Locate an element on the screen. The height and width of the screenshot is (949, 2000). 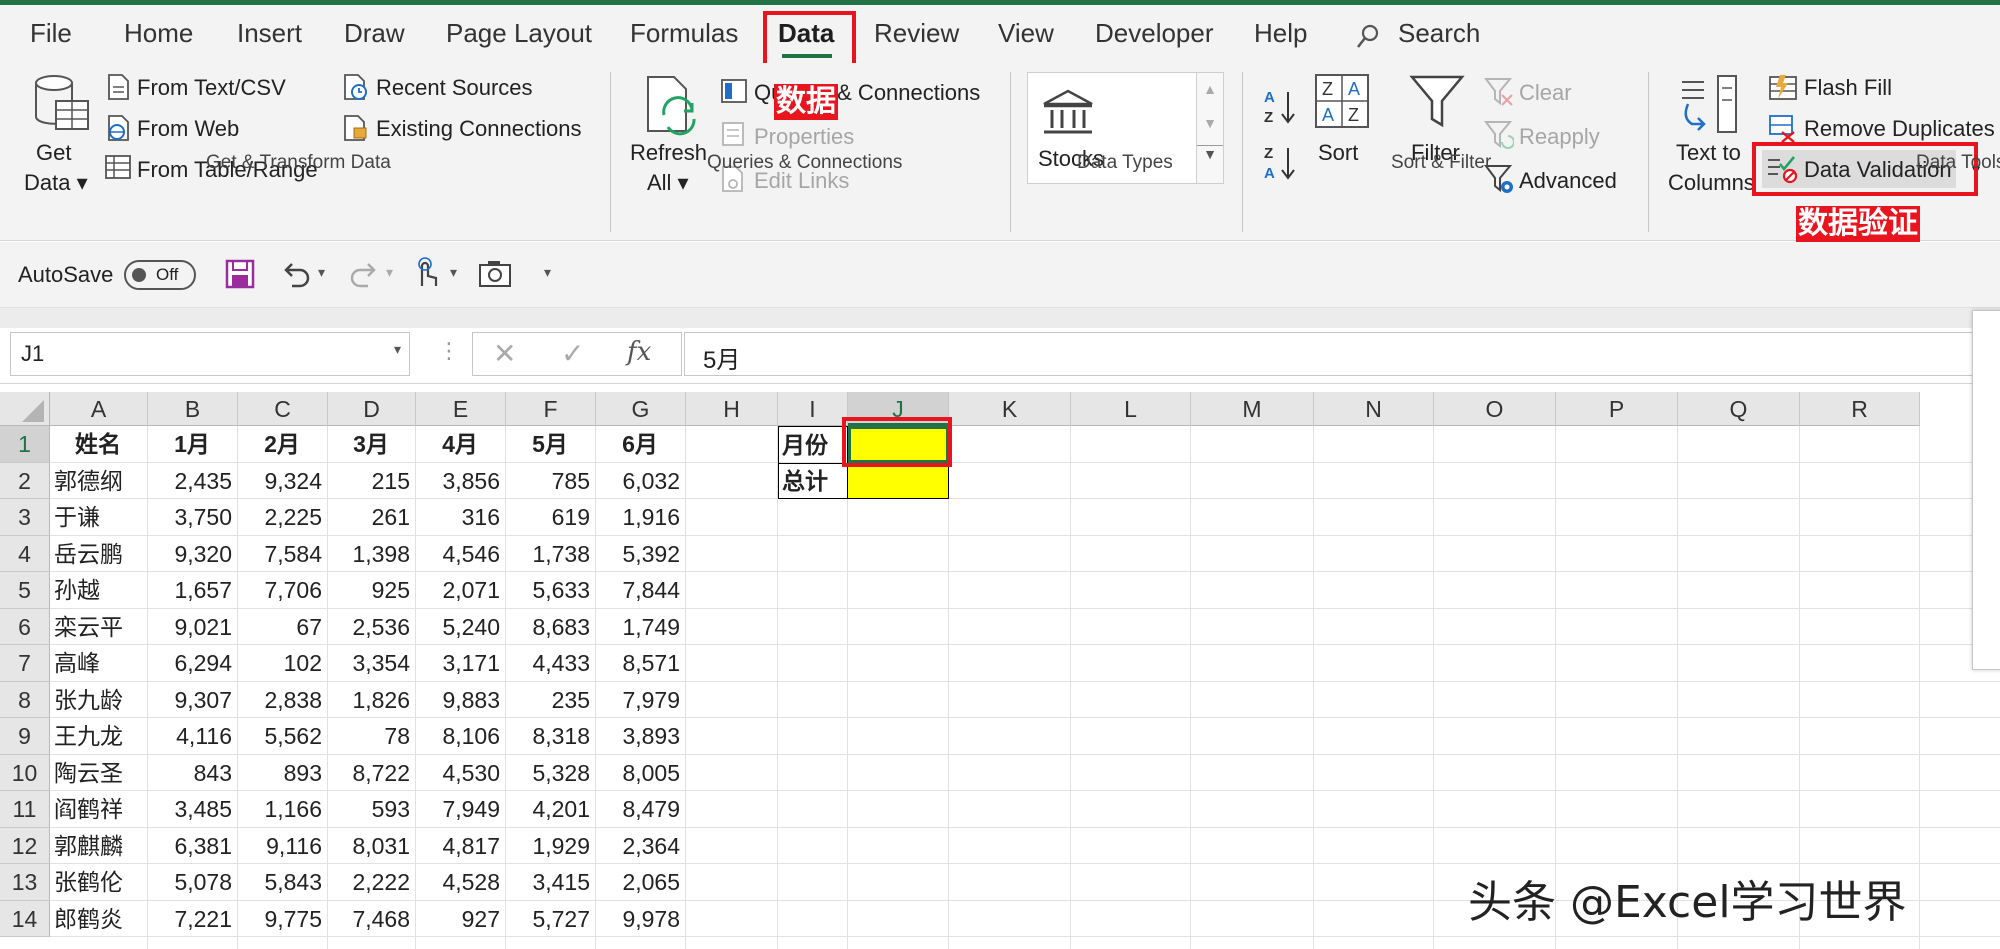
table-cell: 593 is located at coordinates (371, 809).